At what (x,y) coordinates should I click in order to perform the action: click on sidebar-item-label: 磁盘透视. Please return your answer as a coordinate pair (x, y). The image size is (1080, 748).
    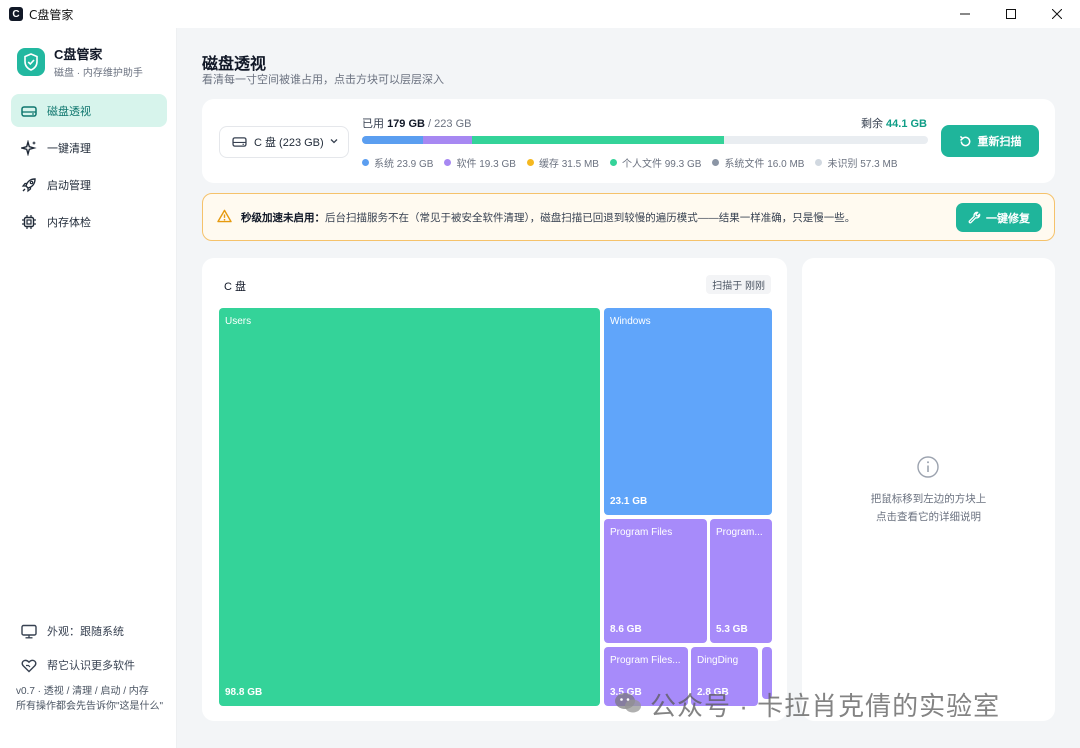
    Looking at the image, I should click on (69, 111).